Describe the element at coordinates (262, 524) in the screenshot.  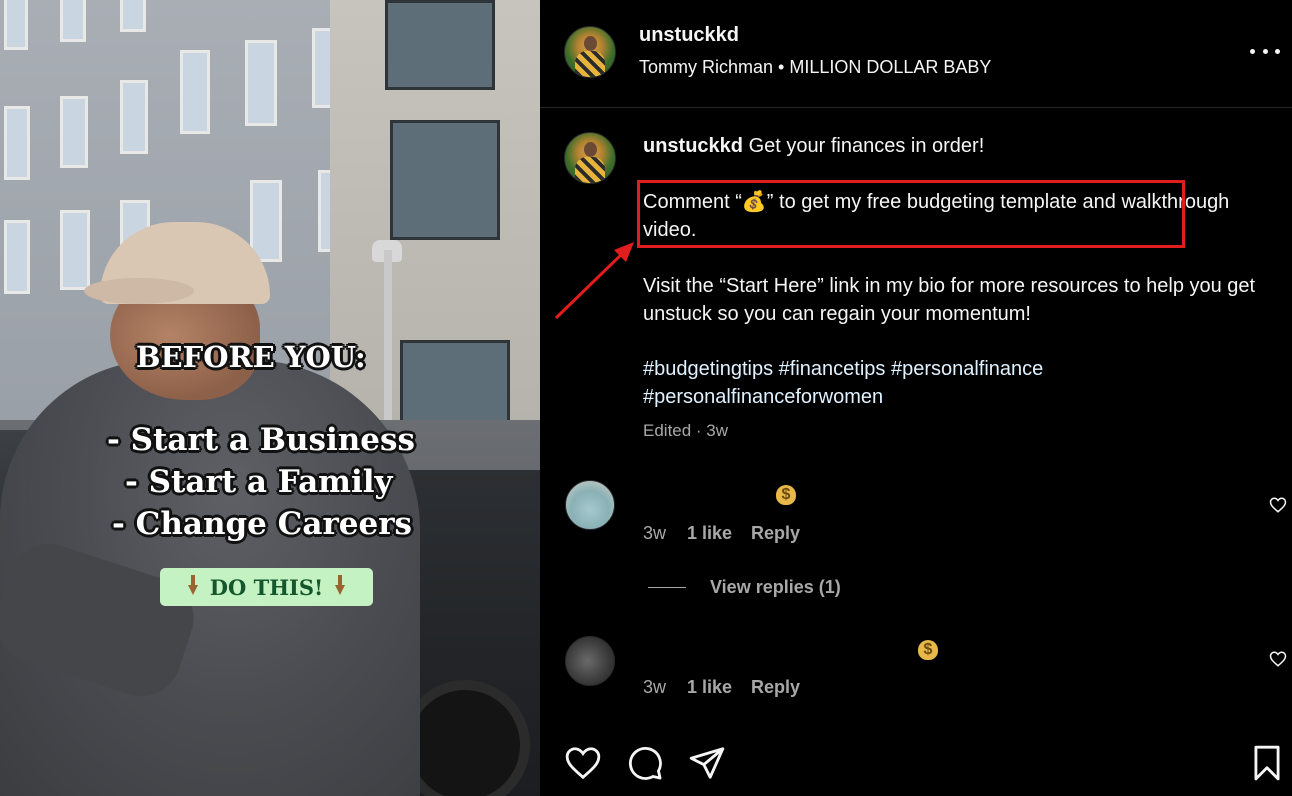
I see `overlay-line: - Change Careers` at that location.